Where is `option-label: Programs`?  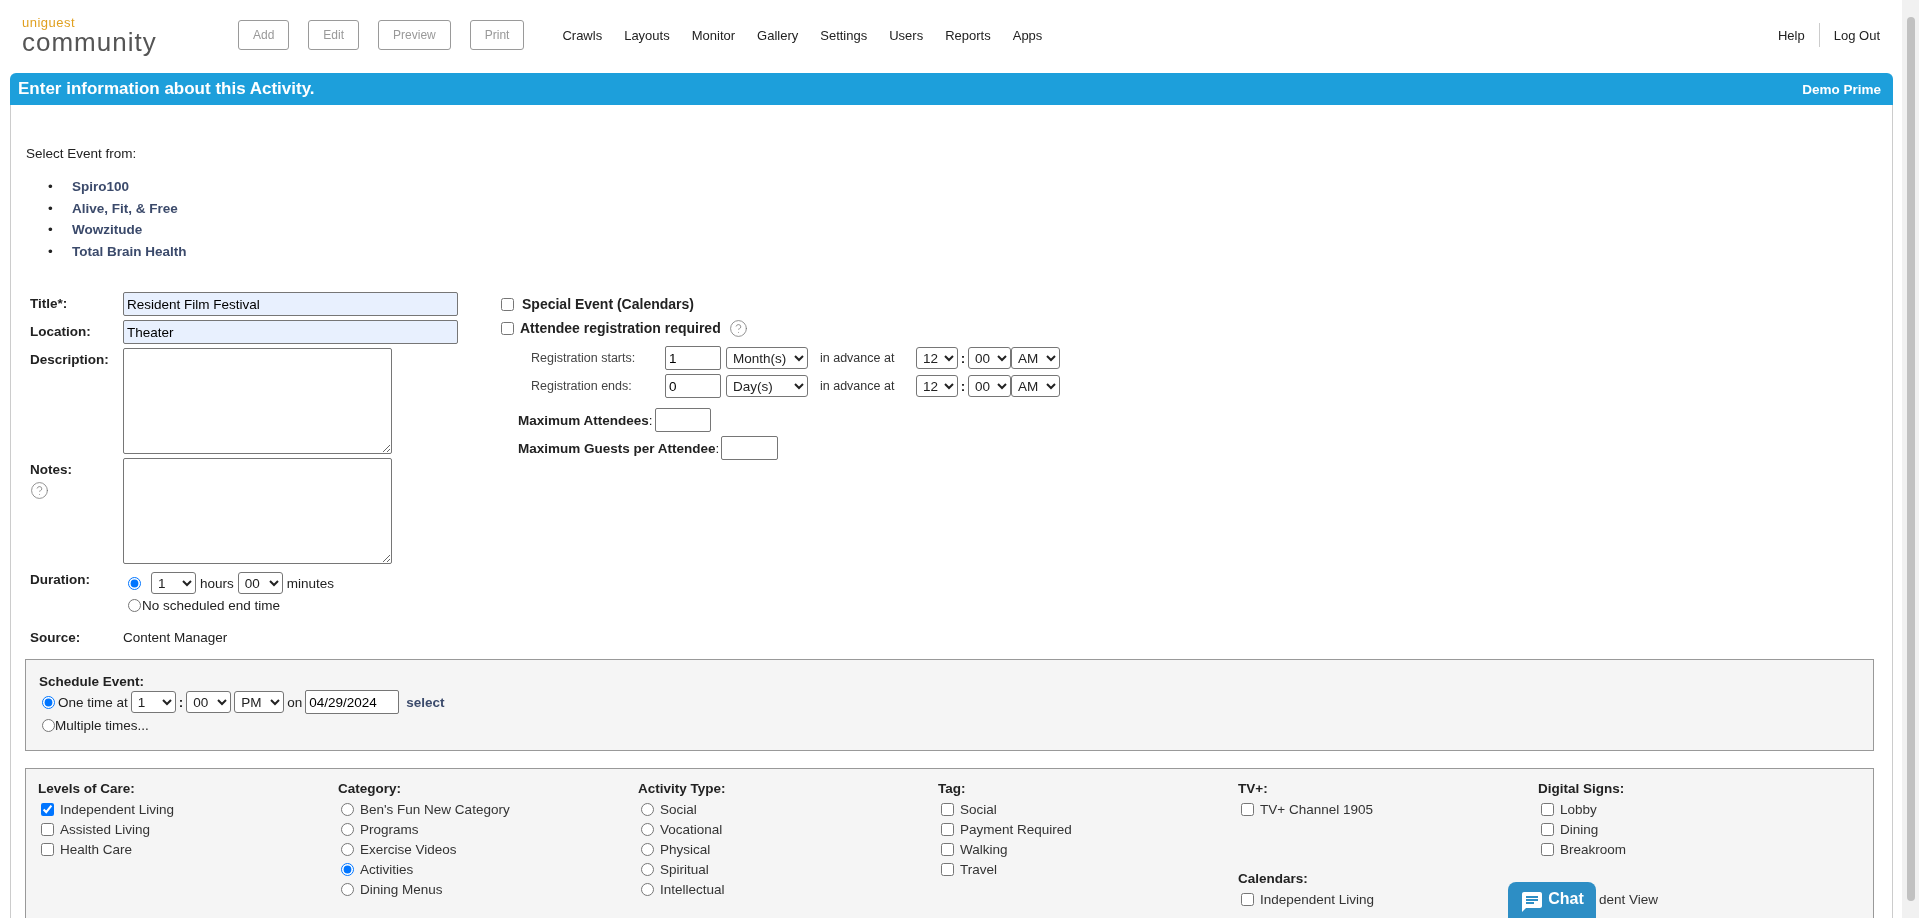 option-label: Programs is located at coordinates (389, 829).